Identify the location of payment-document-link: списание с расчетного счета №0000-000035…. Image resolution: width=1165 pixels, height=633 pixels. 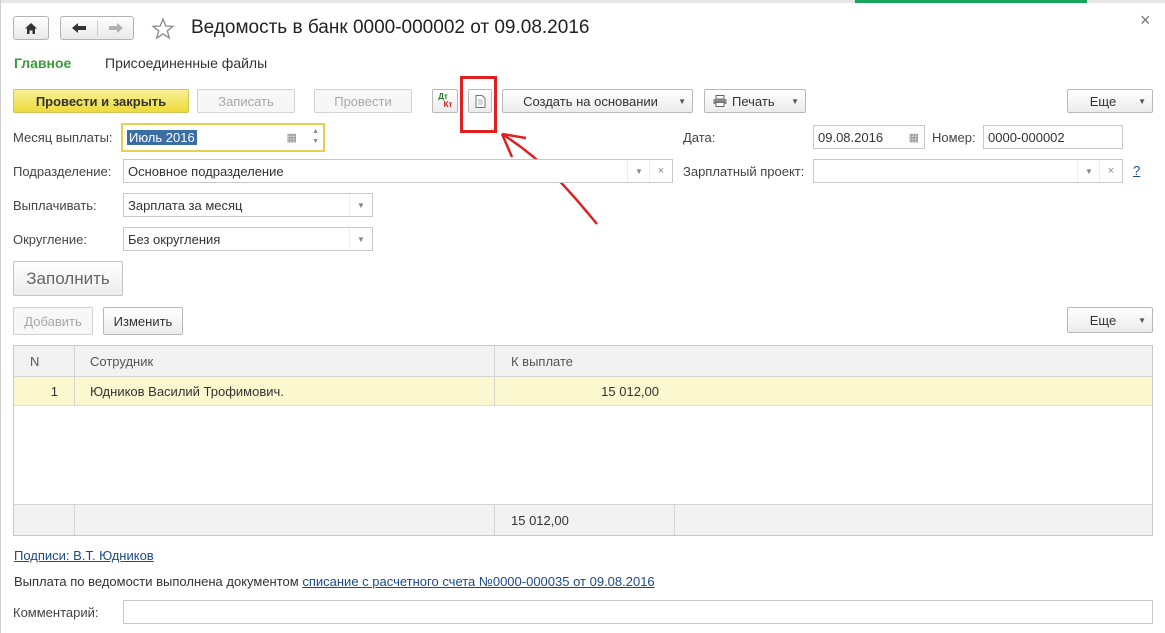
(478, 581).